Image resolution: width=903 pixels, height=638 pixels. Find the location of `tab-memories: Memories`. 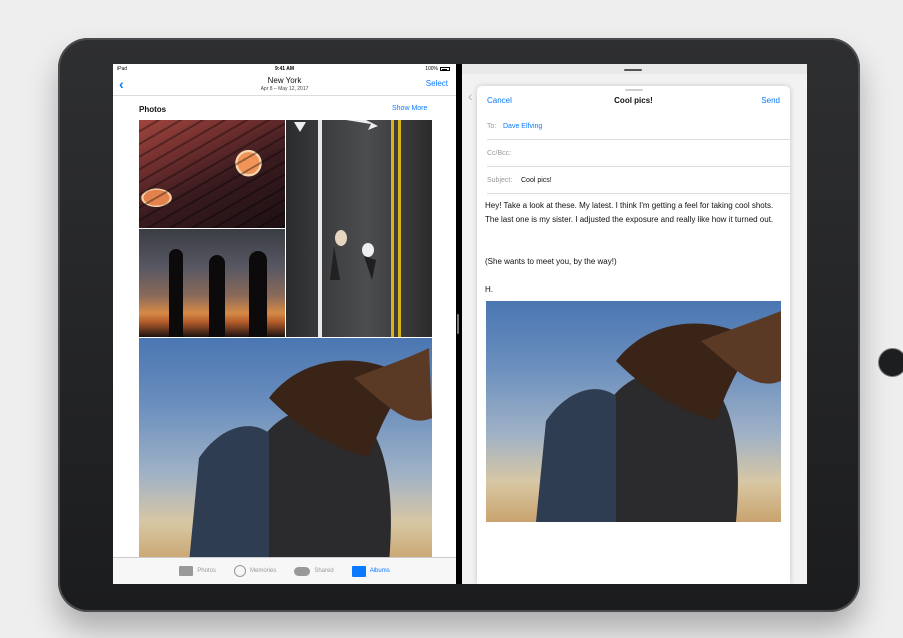

tab-memories: Memories is located at coordinates (255, 571).